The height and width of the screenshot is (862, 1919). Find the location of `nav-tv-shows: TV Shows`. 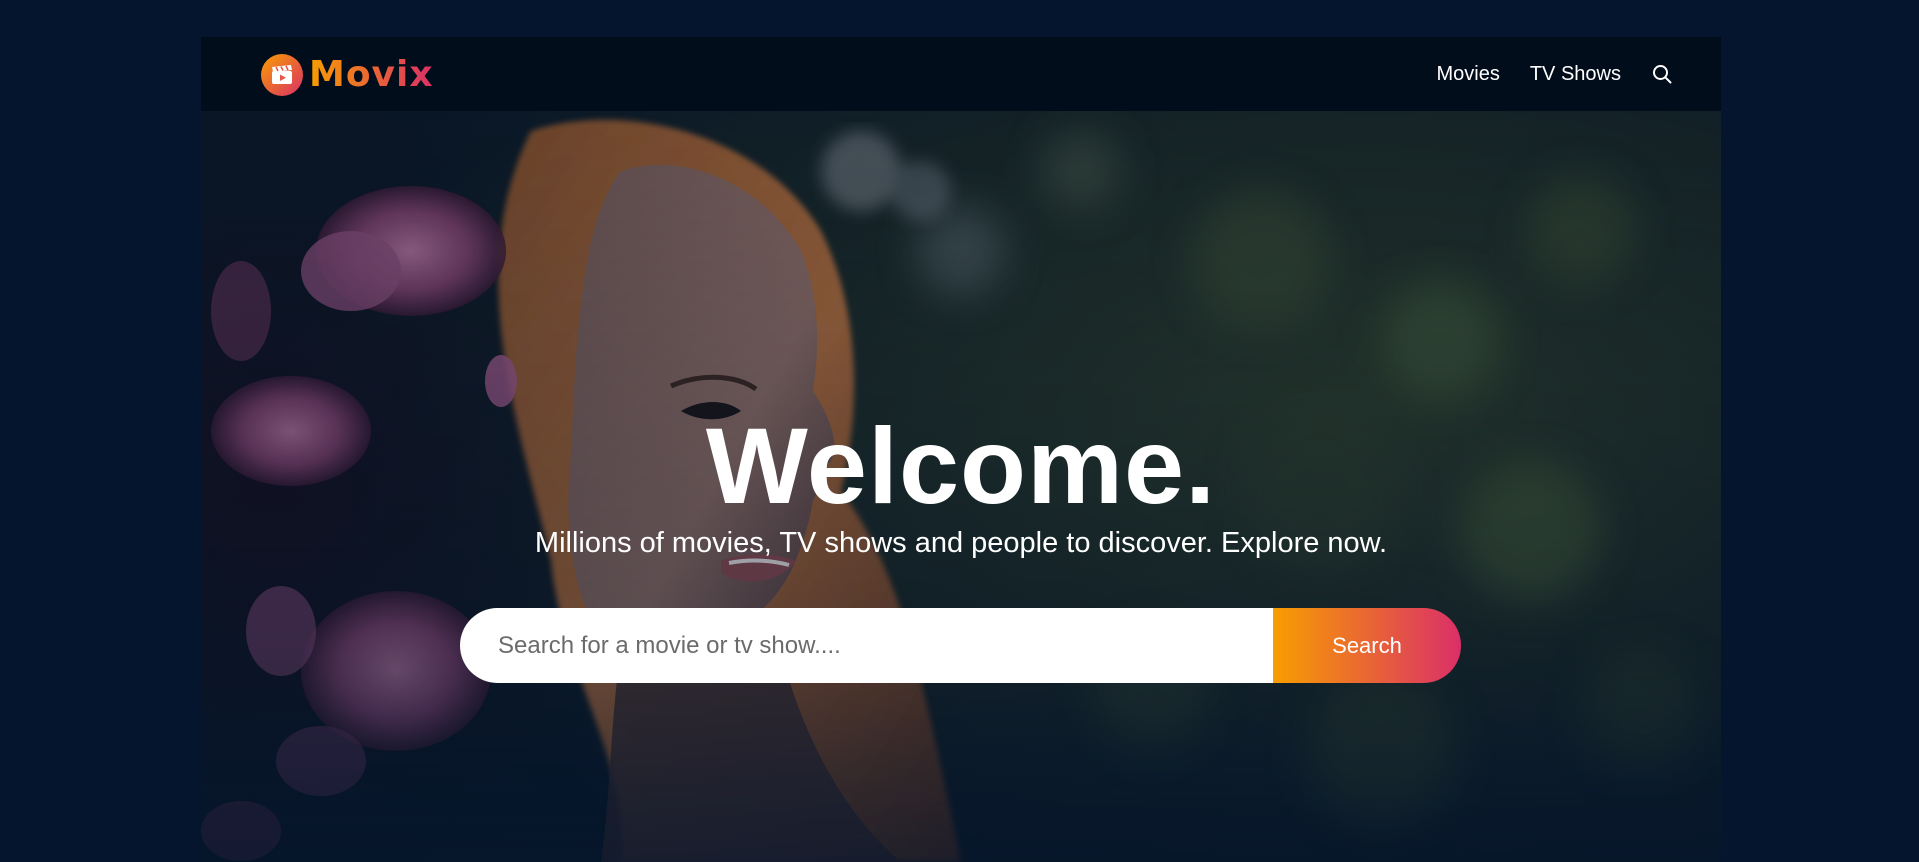

nav-tv-shows: TV Shows is located at coordinates (1575, 74).